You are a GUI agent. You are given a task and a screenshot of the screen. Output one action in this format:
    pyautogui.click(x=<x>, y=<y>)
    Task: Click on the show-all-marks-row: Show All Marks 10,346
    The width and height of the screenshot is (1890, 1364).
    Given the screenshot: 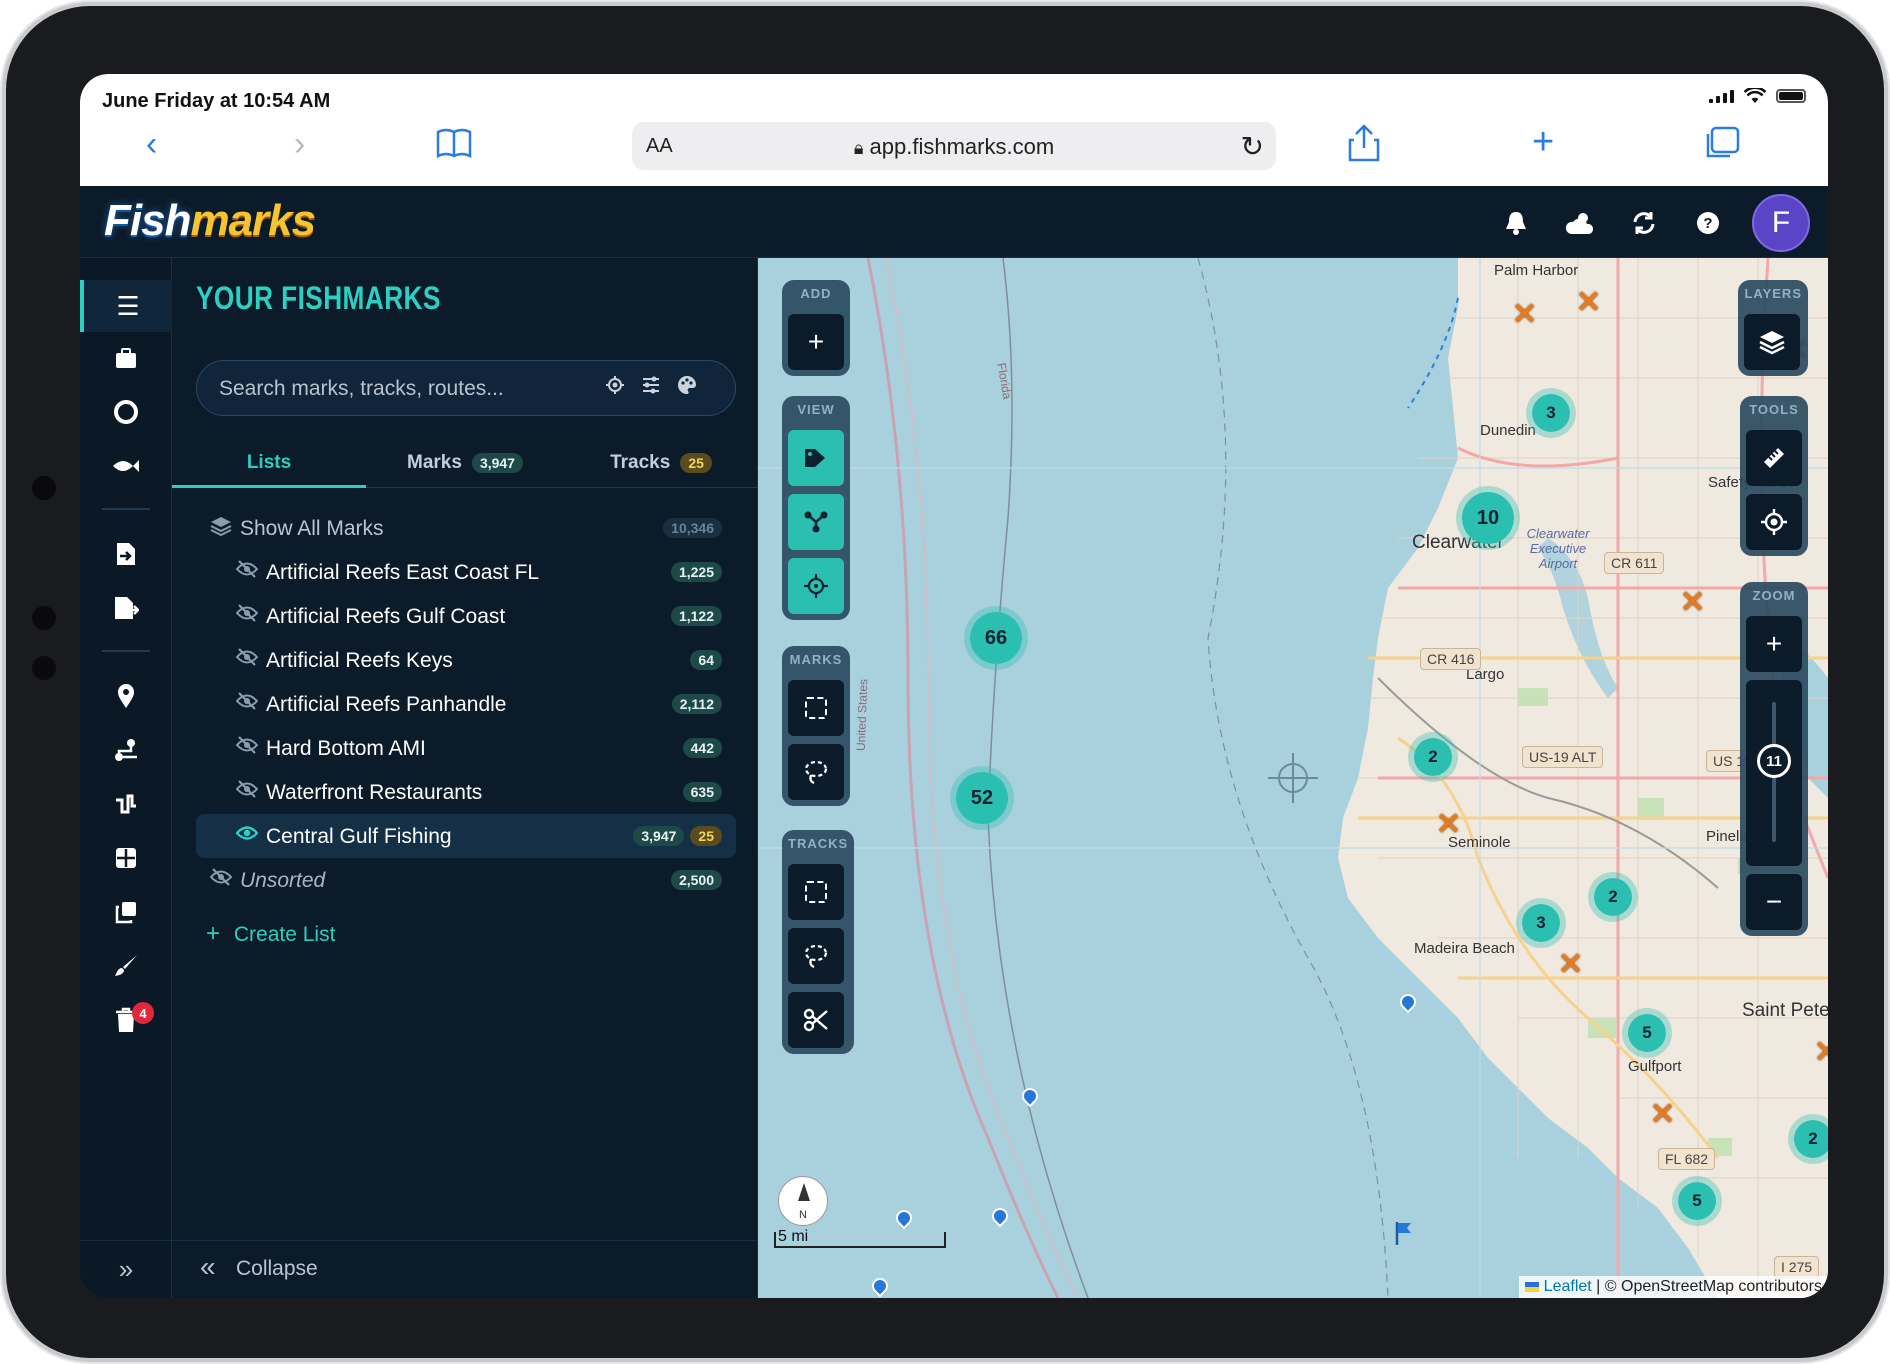 What is the action you would take?
    pyautogui.click(x=466, y=528)
    